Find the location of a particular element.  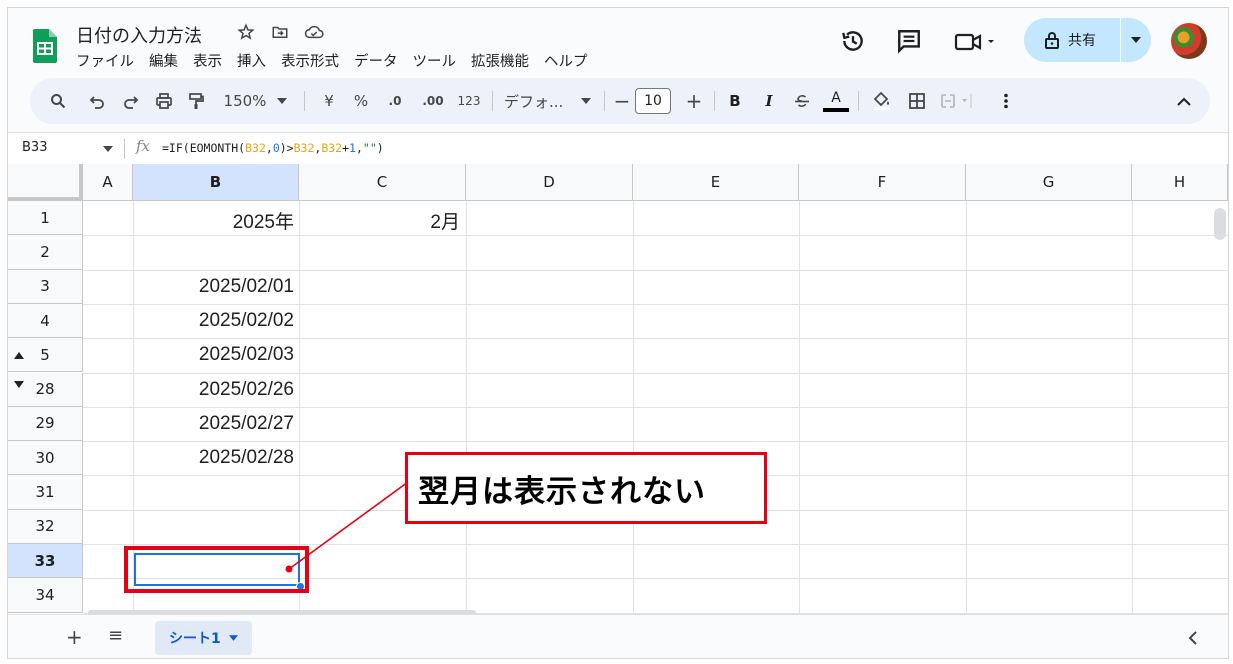

column-header-h: H is located at coordinates (1180, 182).